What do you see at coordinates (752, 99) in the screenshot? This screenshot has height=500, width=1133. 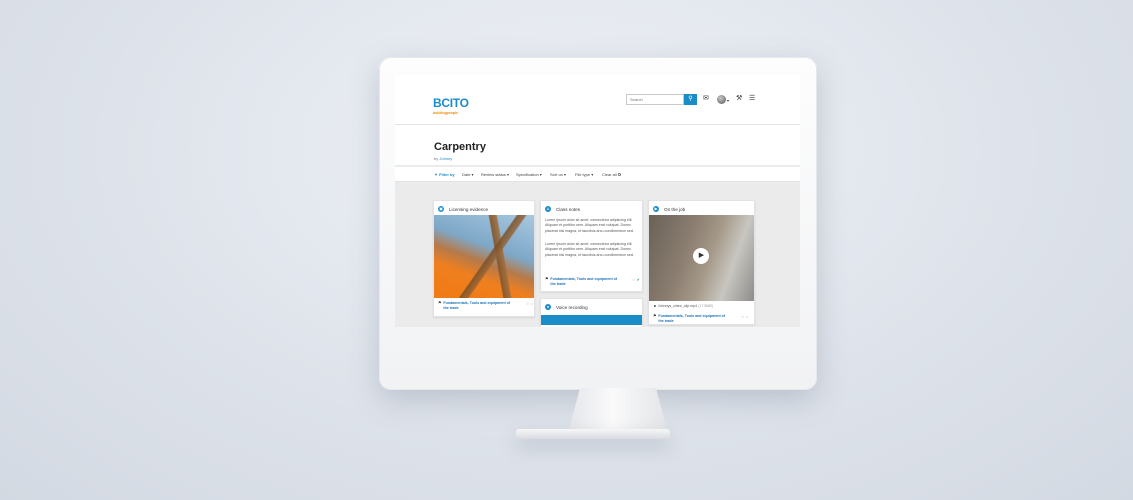 I see `menu-icon: ☰` at bounding box center [752, 99].